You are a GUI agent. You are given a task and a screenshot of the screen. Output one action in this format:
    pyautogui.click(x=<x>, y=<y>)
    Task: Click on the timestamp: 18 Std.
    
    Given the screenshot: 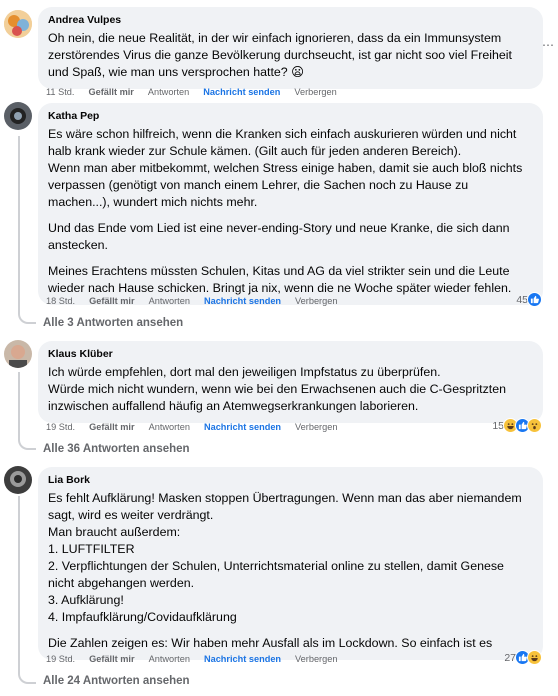 What is the action you would take?
    pyautogui.click(x=60, y=301)
    